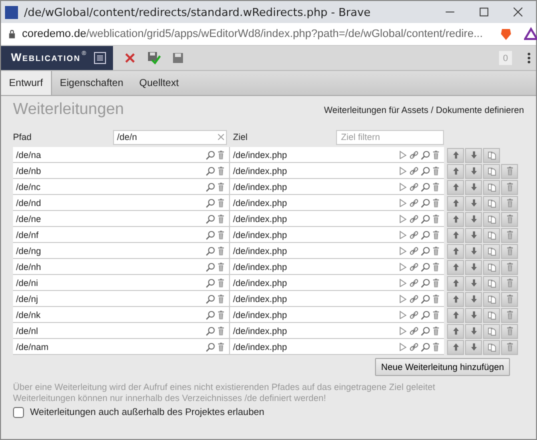  What do you see at coordinates (484, 12) in the screenshot?
I see `maximize-button` at bounding box center [484, 12].